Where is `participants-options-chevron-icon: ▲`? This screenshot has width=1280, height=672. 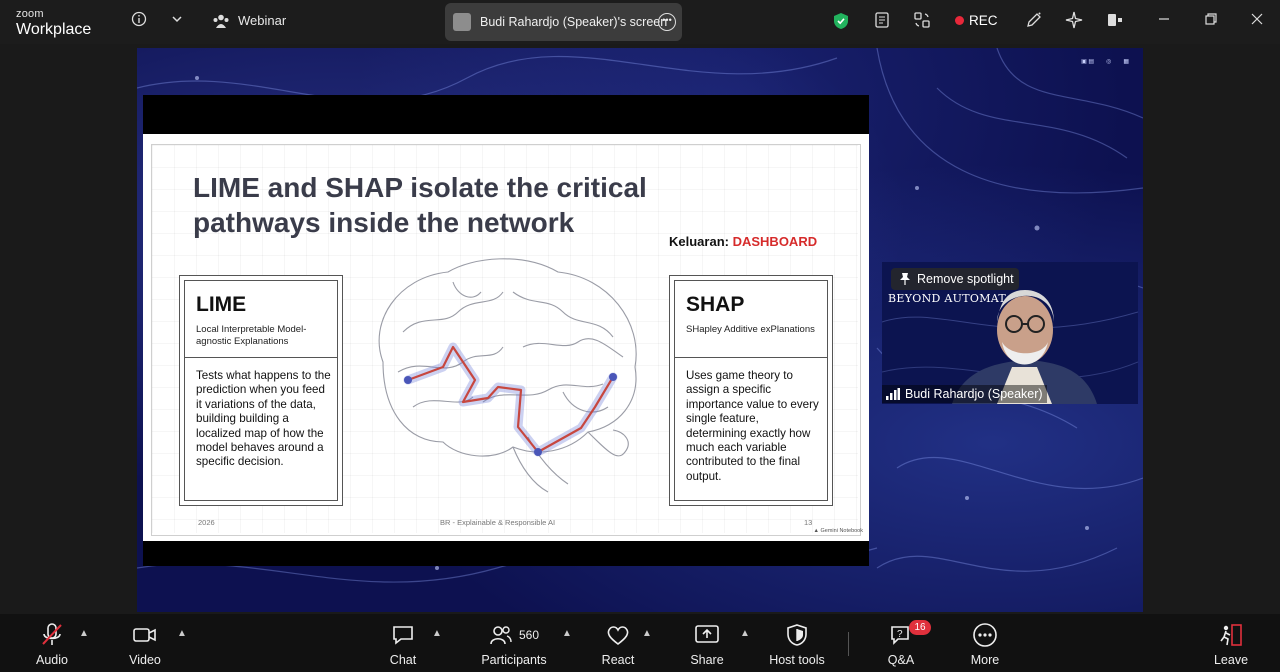
participants-options-chevron-icon: ▲ is located at coordinates (567, 633).